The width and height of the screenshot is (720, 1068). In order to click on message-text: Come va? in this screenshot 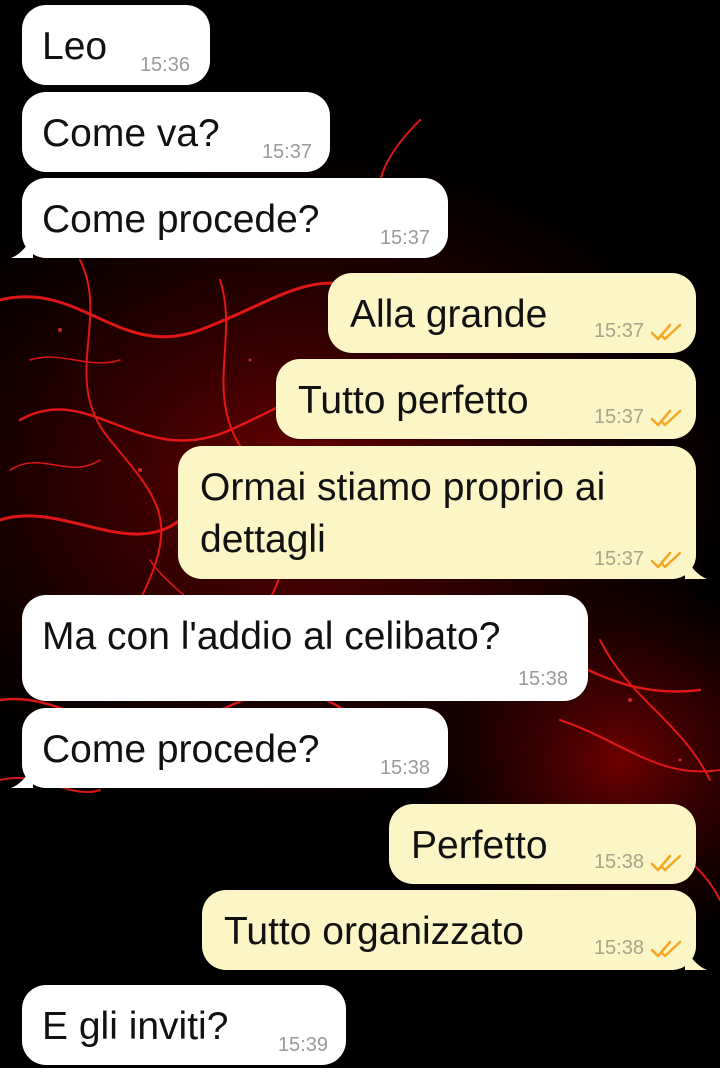, I will do `click(131, 133)`.